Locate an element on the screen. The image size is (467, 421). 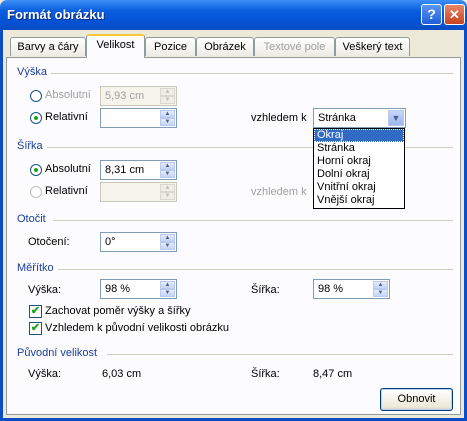
dropdown-option: Horní okraj is located at coordinates (359, 161).